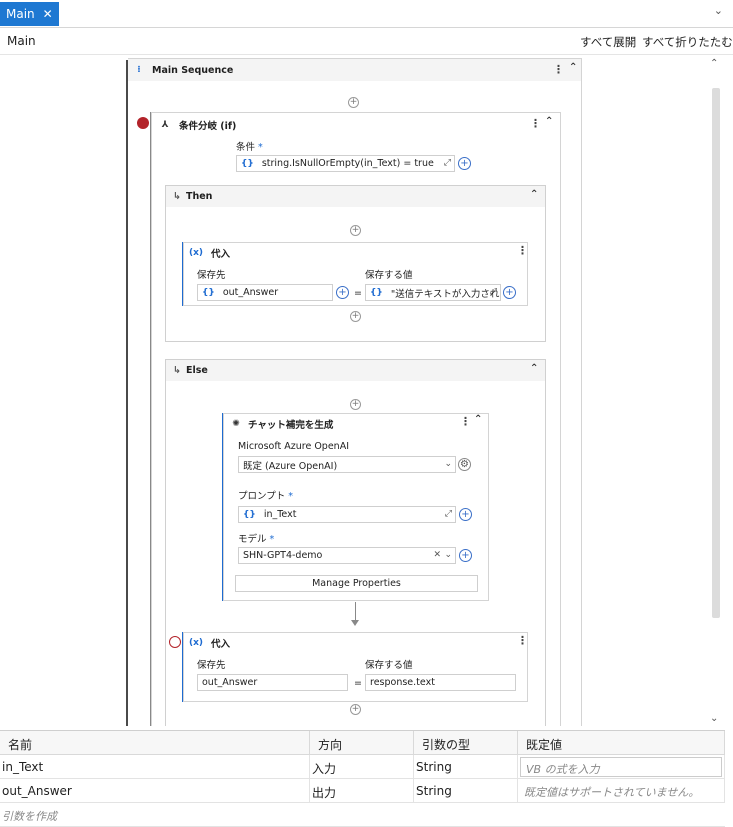 Image resolution: width=733 pixels, height=827 pixels. I want to click on column-header-default: 既定値, so click(621, 743).